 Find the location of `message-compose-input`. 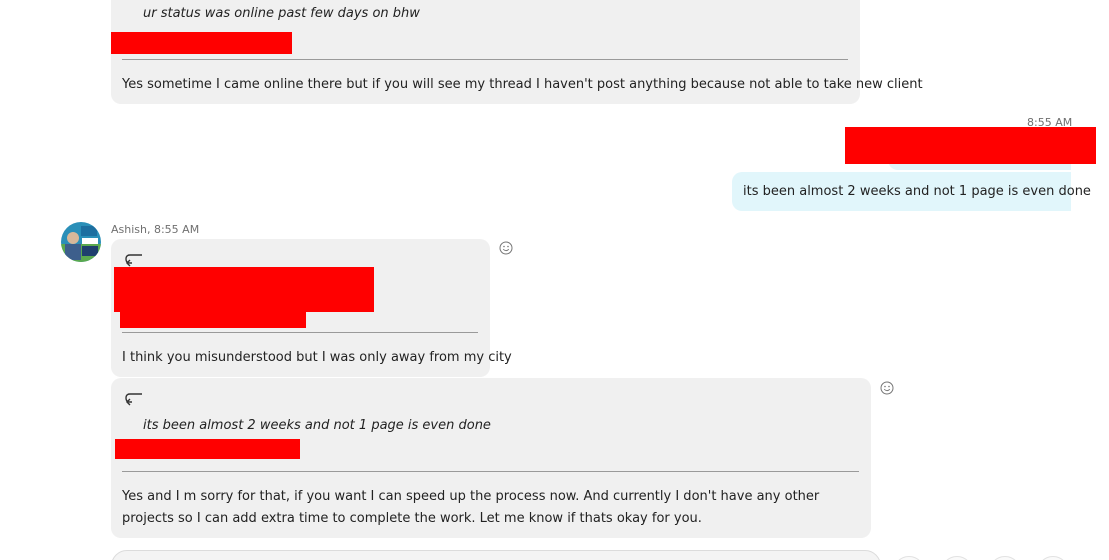

message-compose-input is located at coordinates (496, 555).